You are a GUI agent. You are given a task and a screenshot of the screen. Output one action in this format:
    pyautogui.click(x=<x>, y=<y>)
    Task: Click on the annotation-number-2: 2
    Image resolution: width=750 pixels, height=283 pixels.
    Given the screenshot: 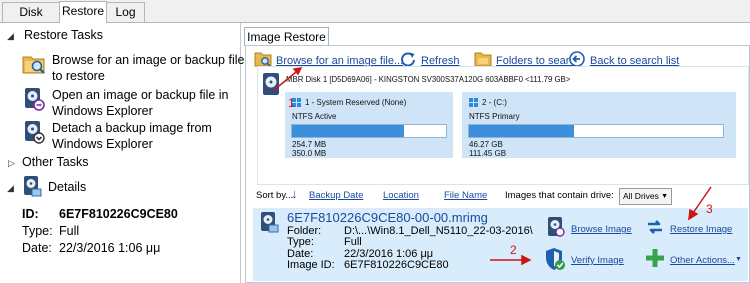 What is the action you would take?
    pyautogui.click(x=513, y=250)
    